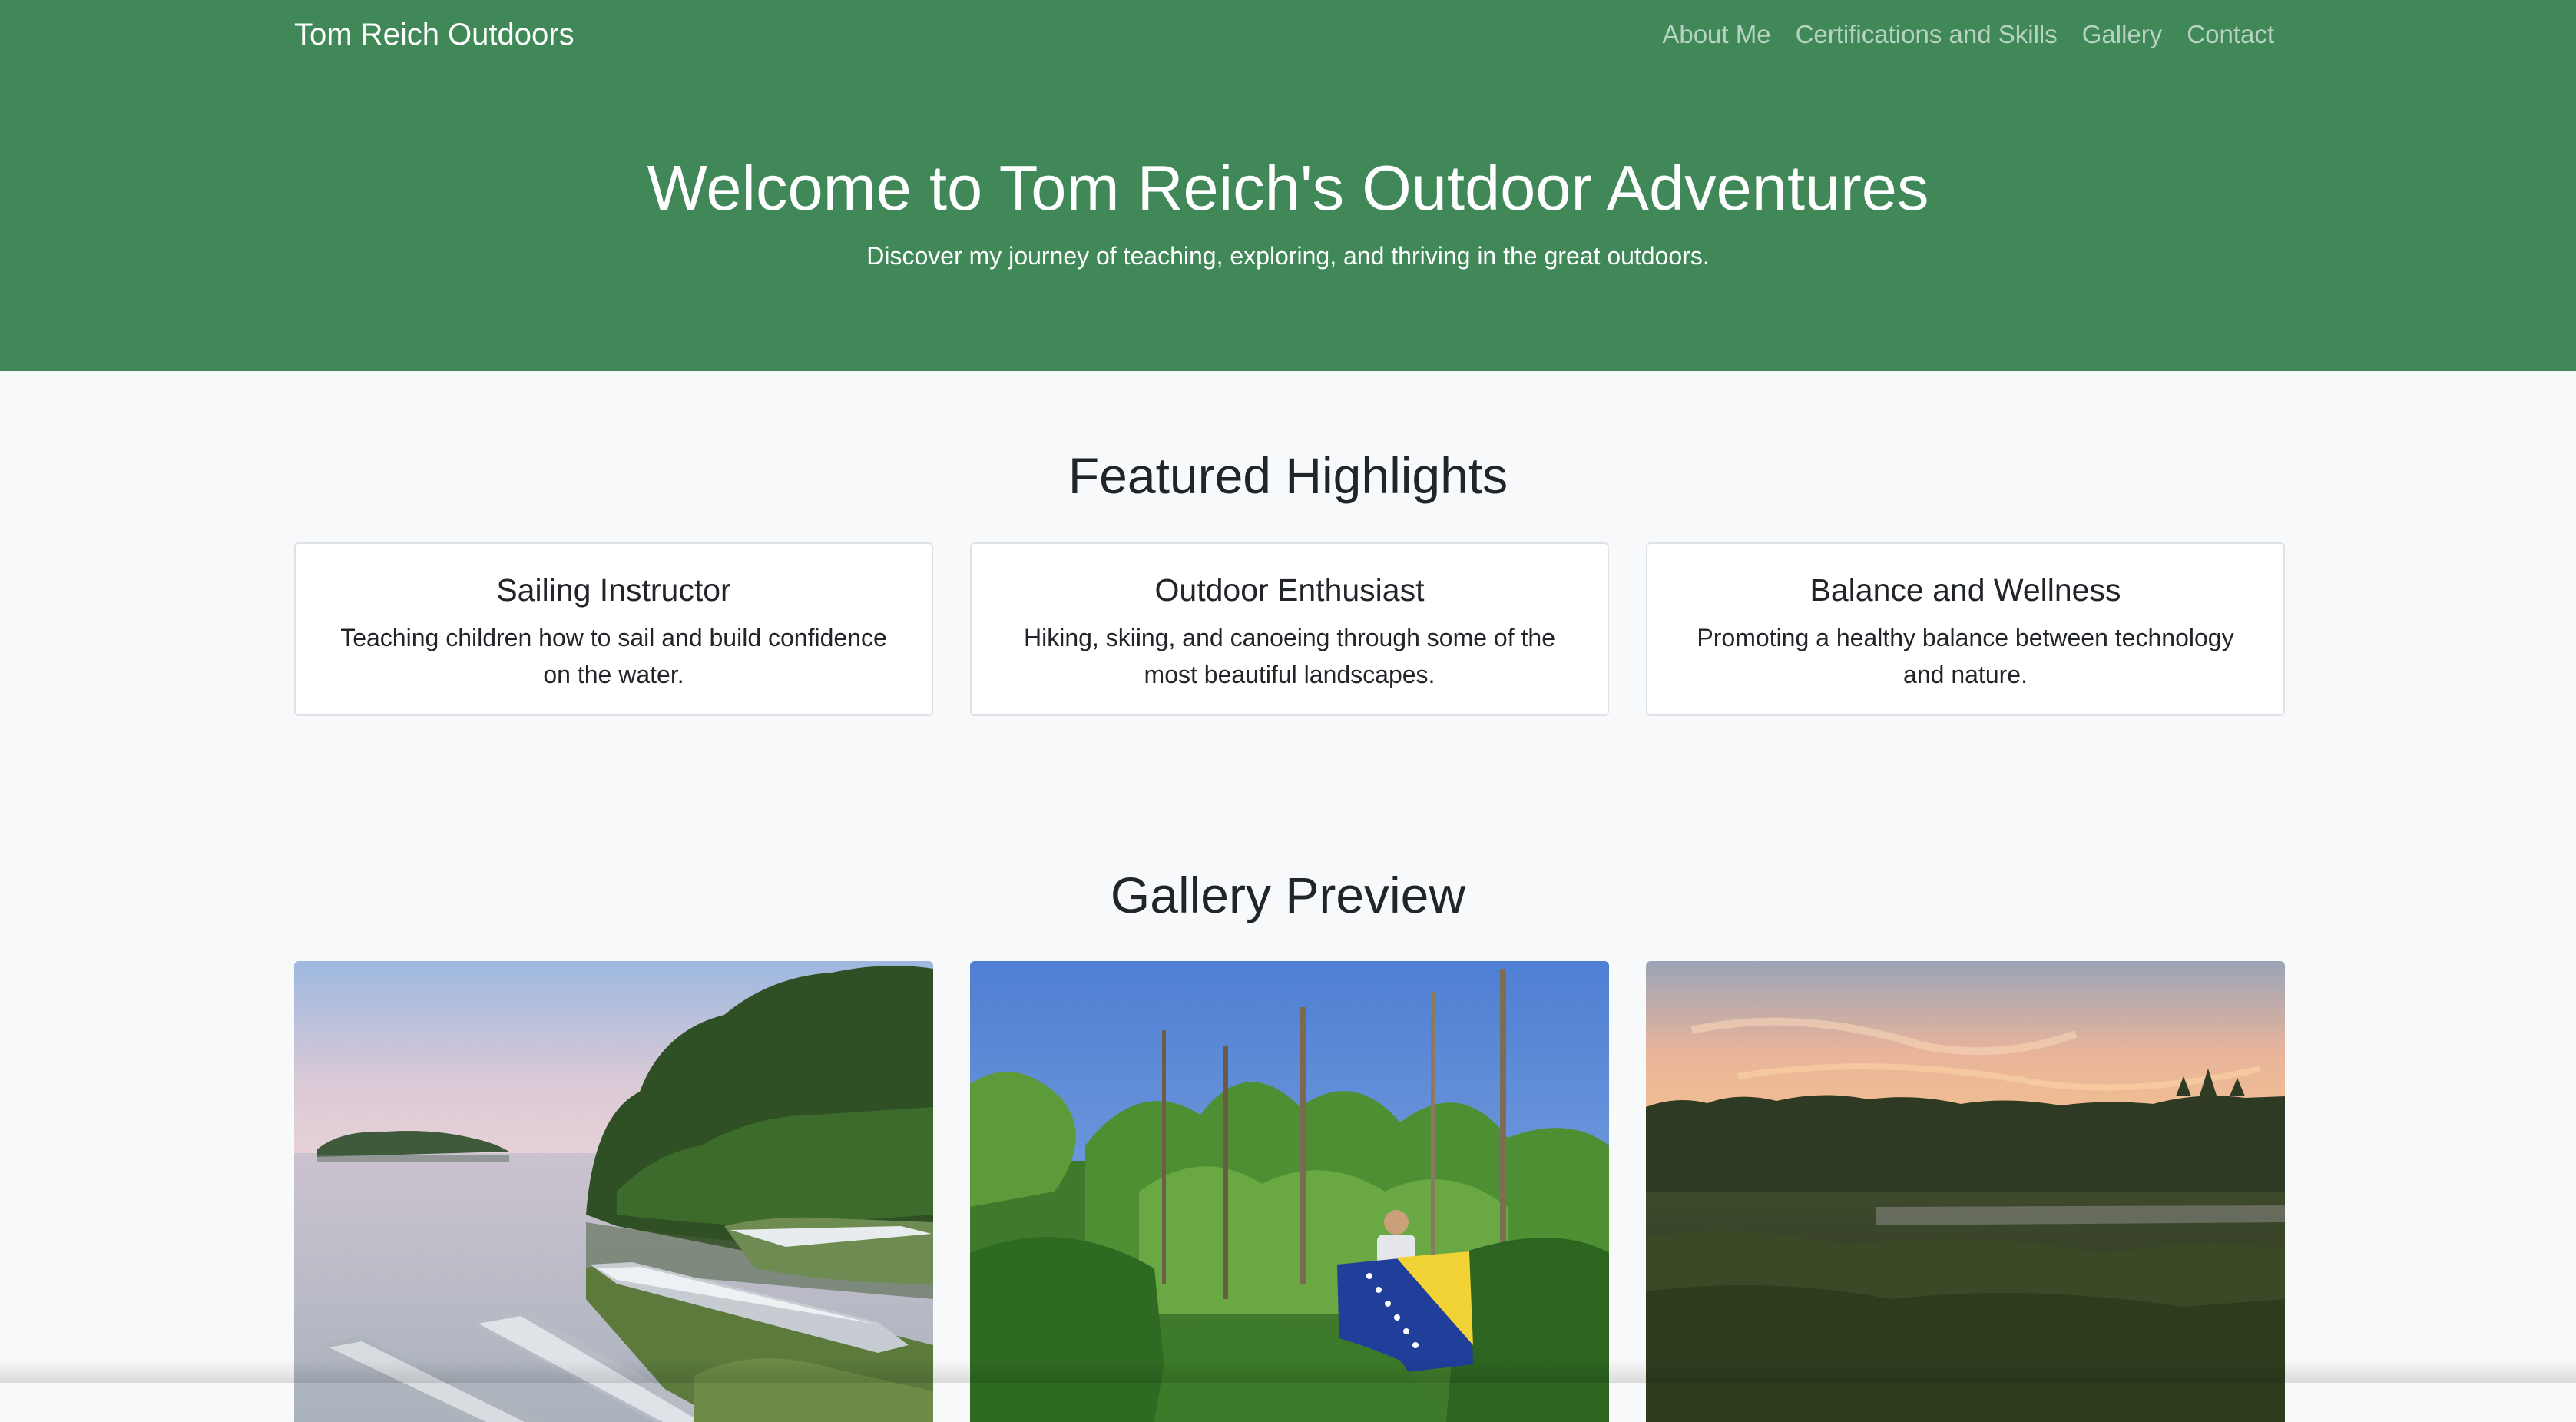 The width and height of the screenshot is (2576, 1422). I want to click on nav-link-gallery: Gallery, so click(2122, 34).